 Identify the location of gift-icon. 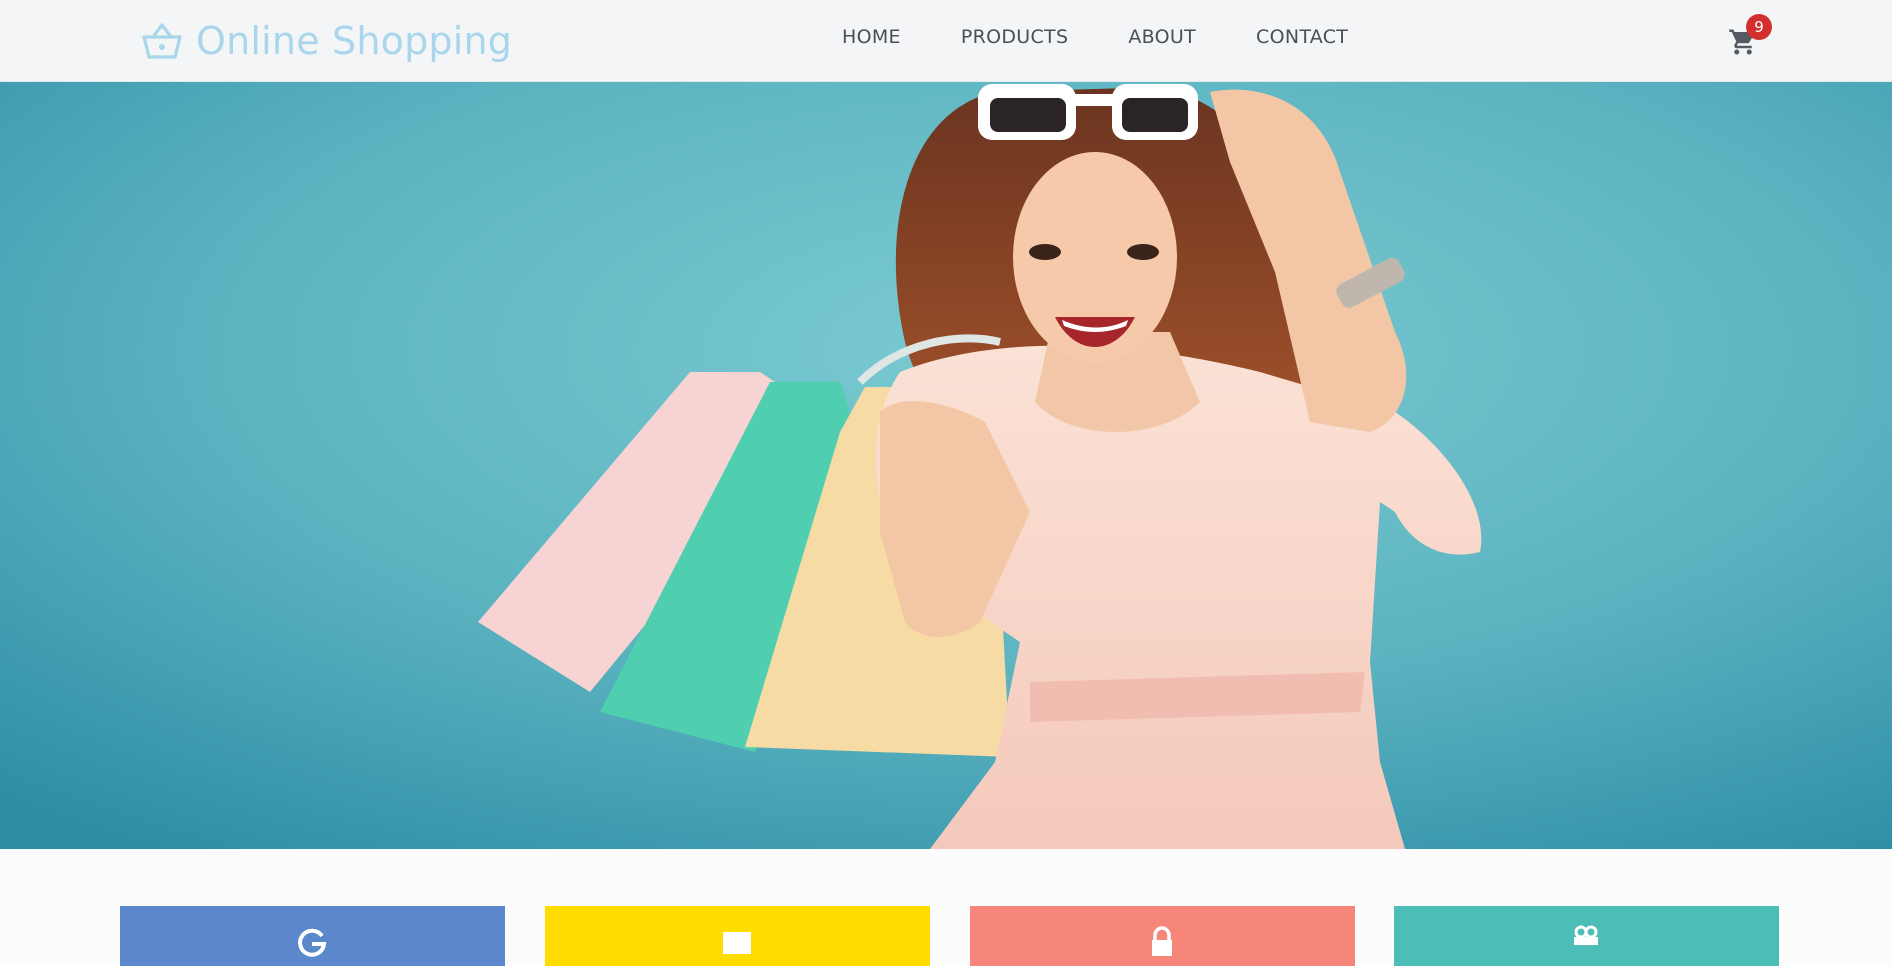
(1586, 942).